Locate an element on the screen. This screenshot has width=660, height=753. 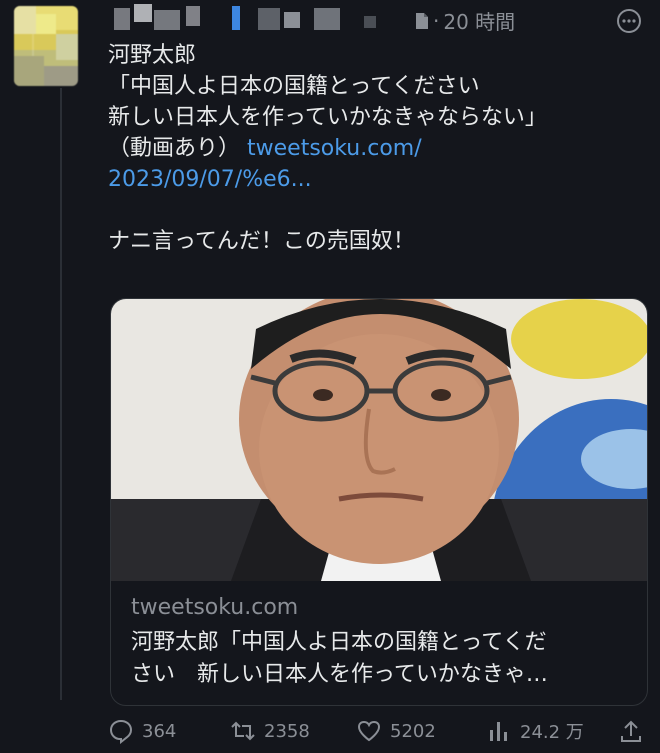
share-button is located at coordinates (631, 731).